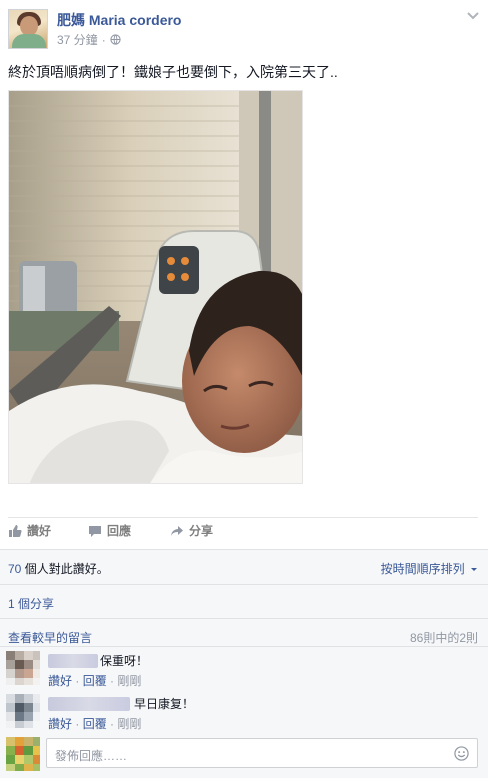 This screenshot has width=488, height=778. What do you see at coordinates (65, 569) in the screenshot?
I see `likes-text: 個人對此讚好。` at bounding box center [65, 569].